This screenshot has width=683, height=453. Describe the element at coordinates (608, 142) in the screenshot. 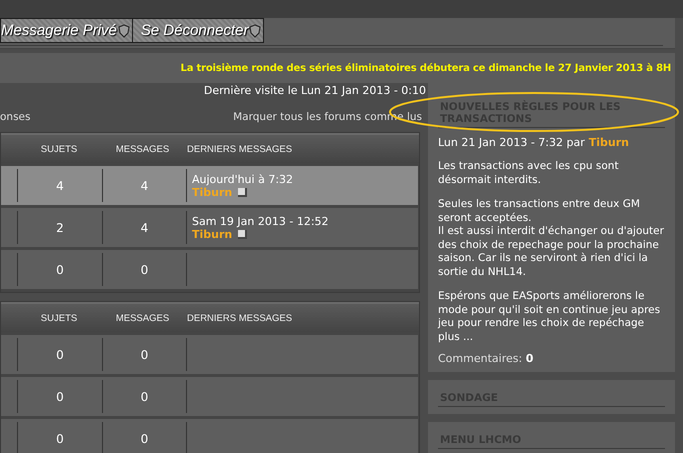

I see `author-link: Tiburn` at that location.